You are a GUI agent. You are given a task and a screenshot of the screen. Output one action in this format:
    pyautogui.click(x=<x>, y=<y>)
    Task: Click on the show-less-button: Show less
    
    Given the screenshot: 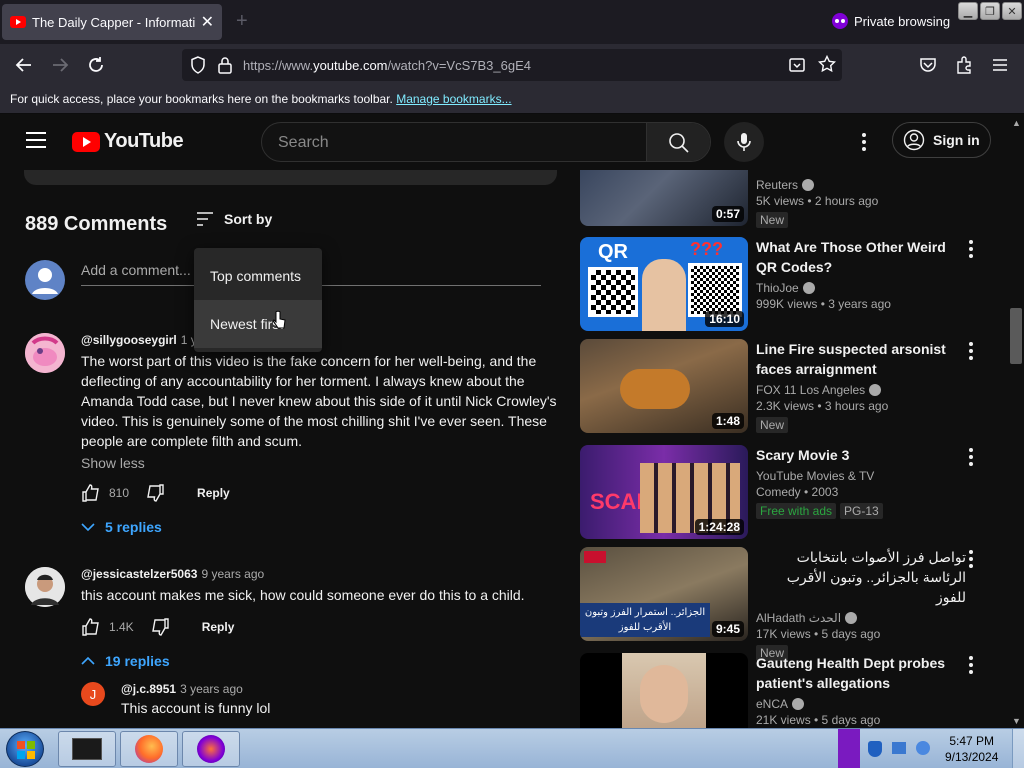 What is the action you would take?
    pyautogui.click(x=320, y=463)
    